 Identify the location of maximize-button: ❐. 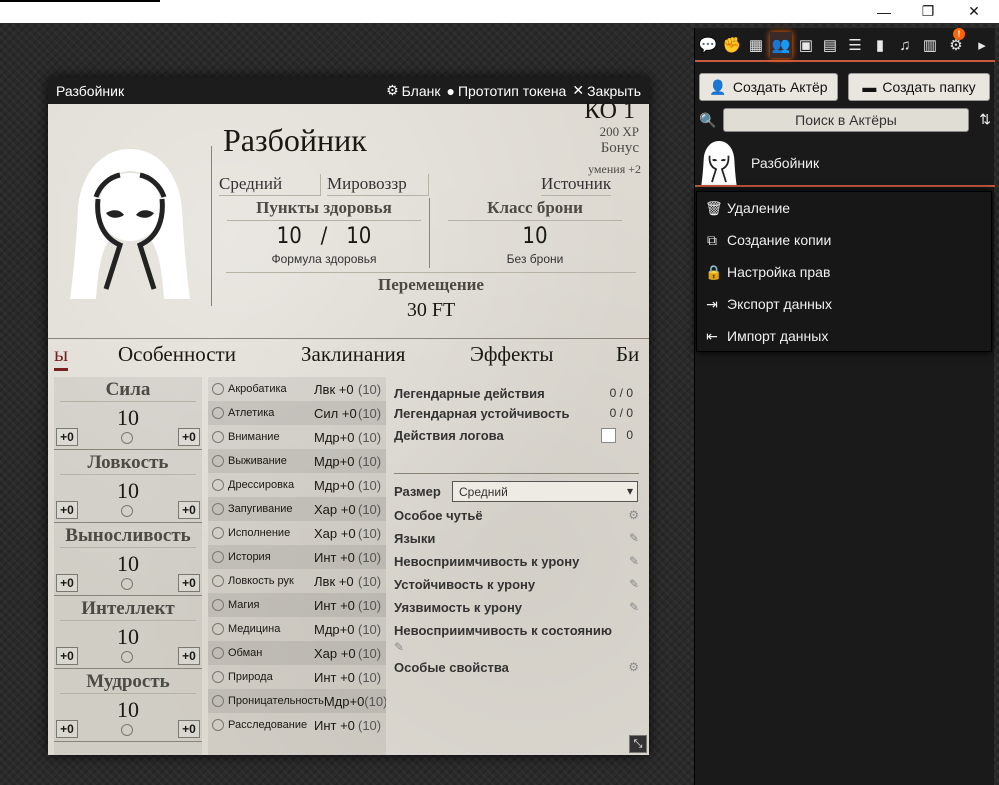
(928, 11).